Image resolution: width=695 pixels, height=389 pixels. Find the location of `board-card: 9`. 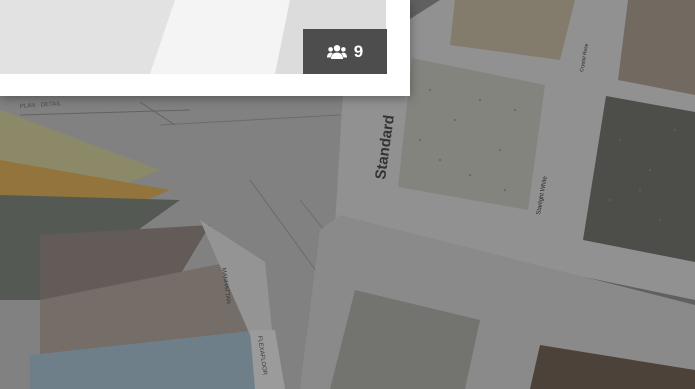

board-card: 9 is located at coordinates (205, 48).